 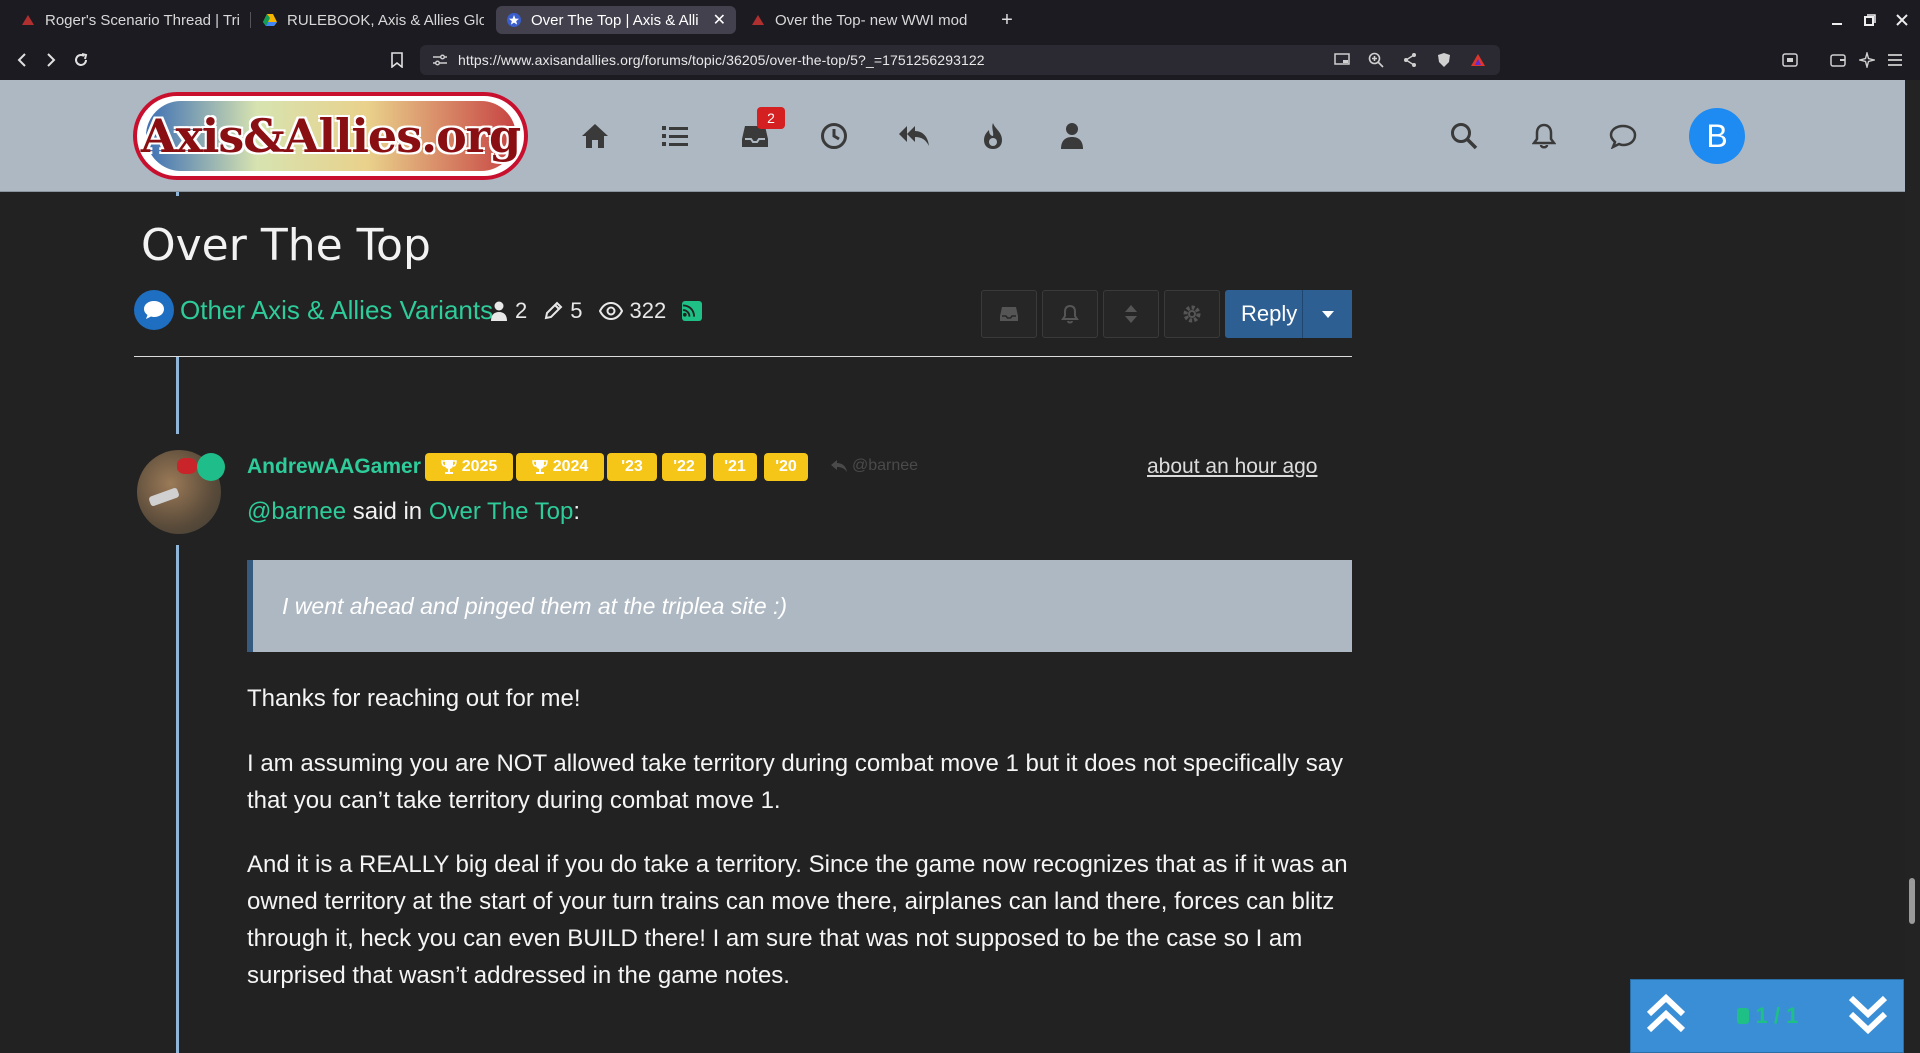 What do you see at coordinates (735, 467) in the screenshot?
I see `year-badge: '21` at bounding box center [735, 467].